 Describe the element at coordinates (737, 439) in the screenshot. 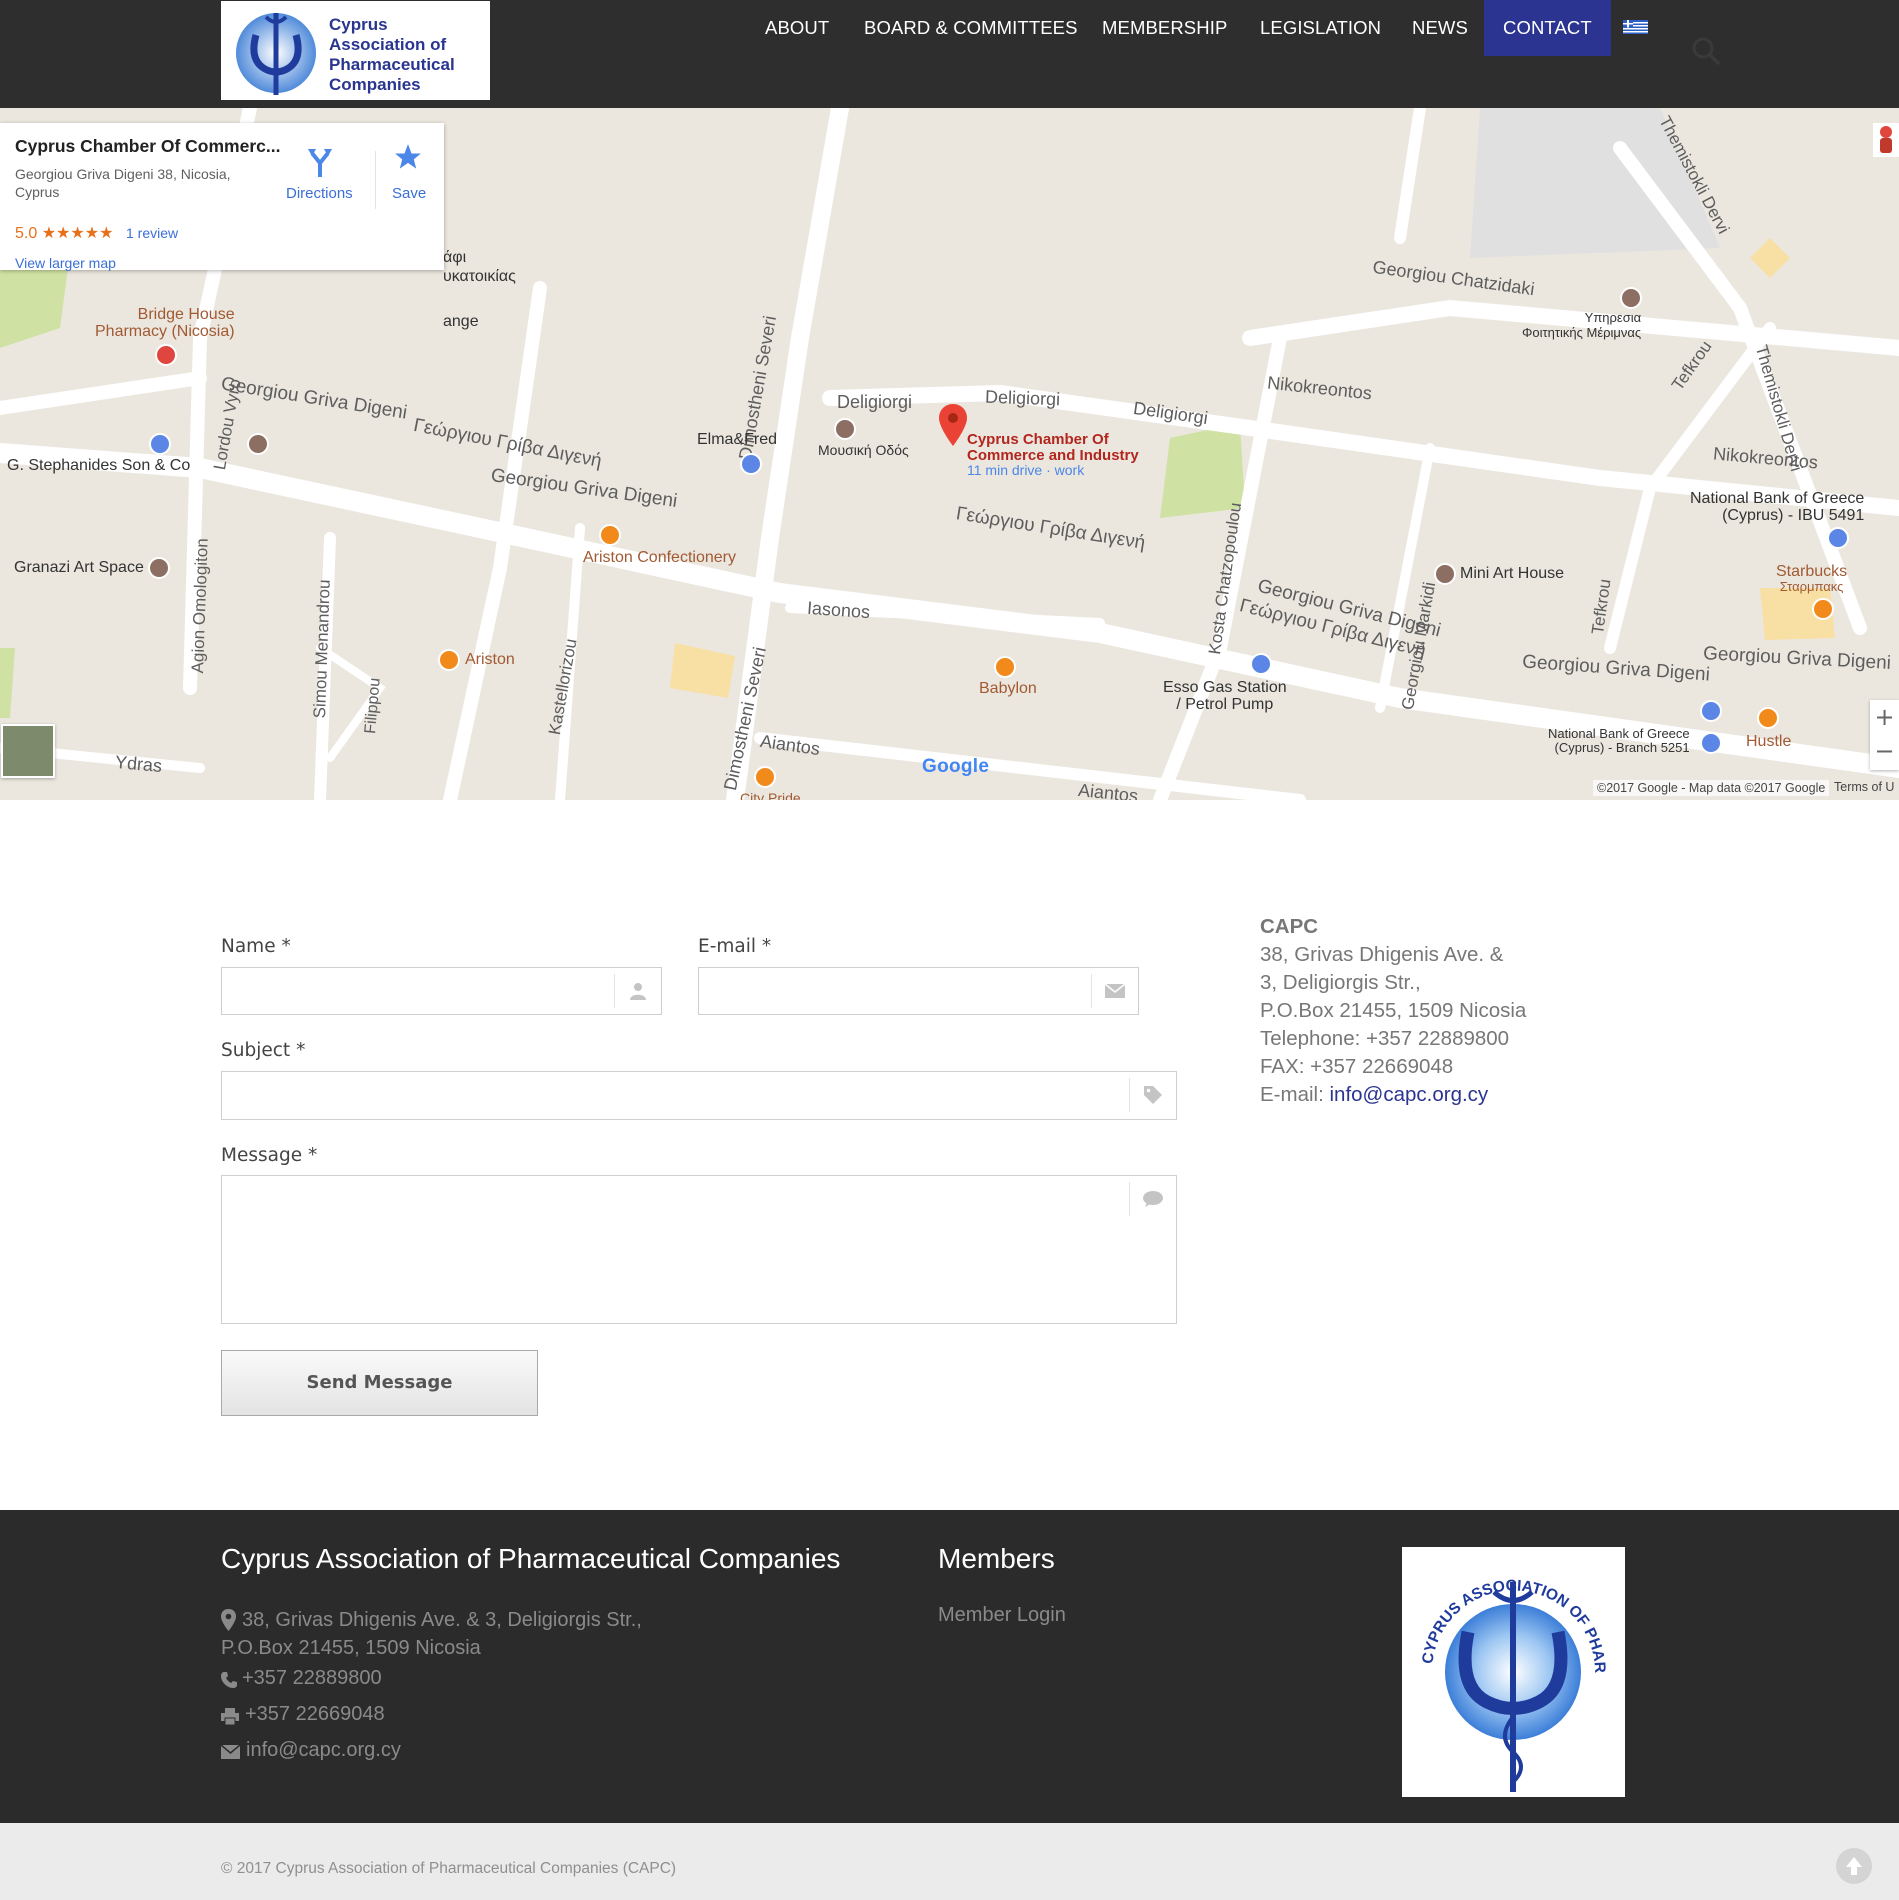

I see `poi-label: Elma&Fred` at that location.